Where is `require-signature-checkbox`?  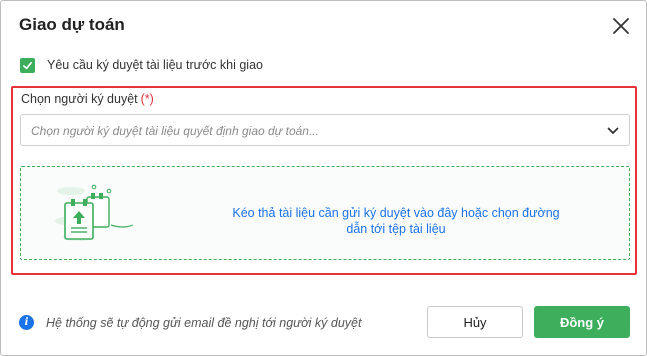
require-signature-checkbox is located at coordinates (27, 65).